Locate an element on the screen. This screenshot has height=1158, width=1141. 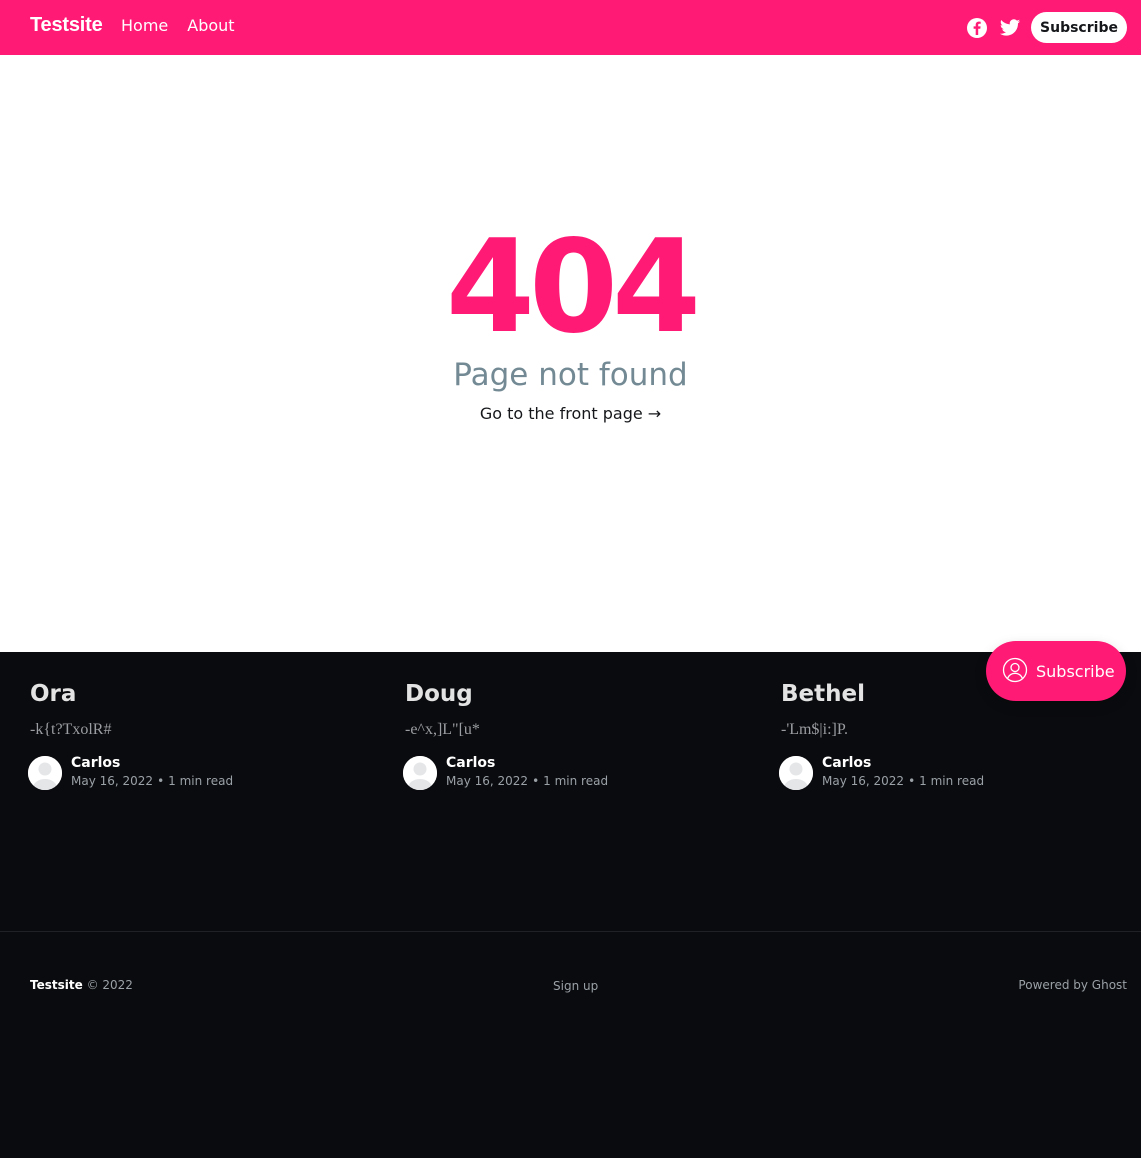
powered-by-link: Powered by Ghost is located at coordinates (1072, 985).